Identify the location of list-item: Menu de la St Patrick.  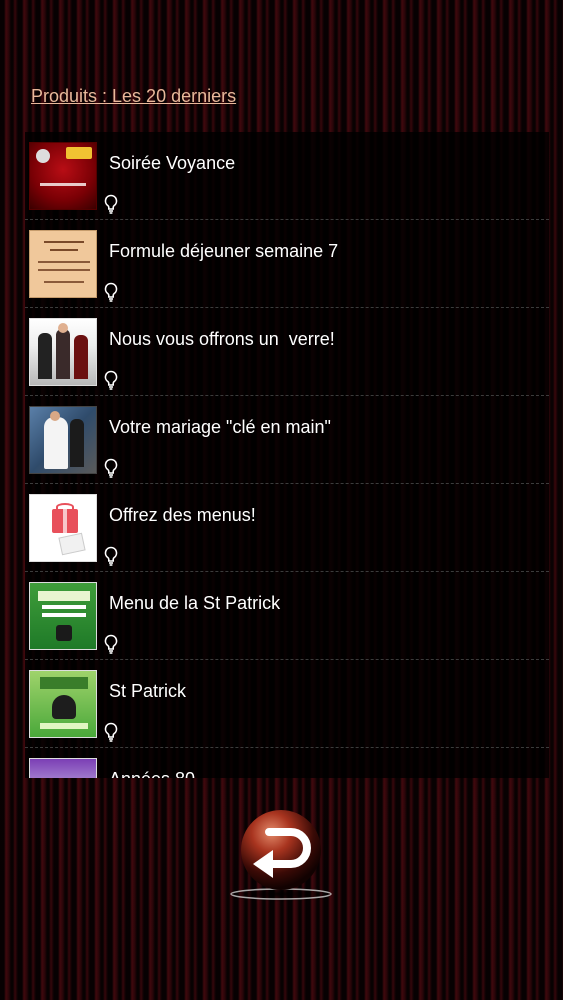
(287, 616).